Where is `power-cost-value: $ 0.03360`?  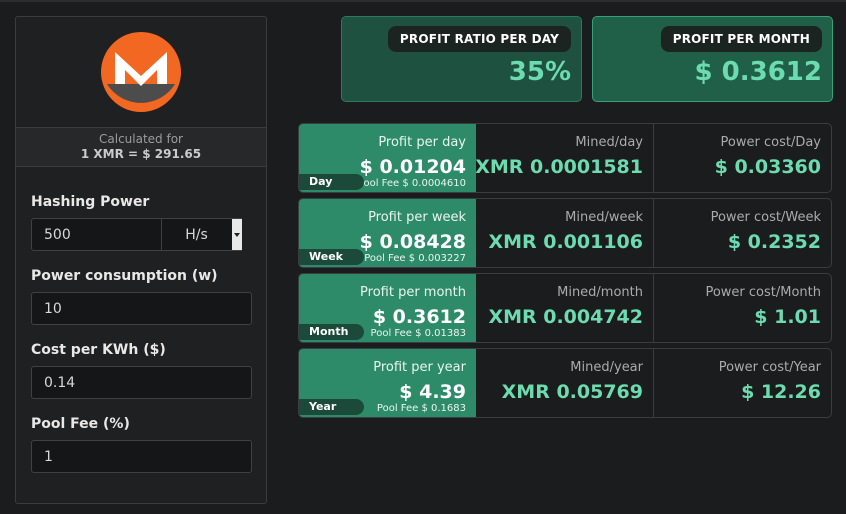
power-cost-value: $ 0.03360 is located at coordinates (767, 167).